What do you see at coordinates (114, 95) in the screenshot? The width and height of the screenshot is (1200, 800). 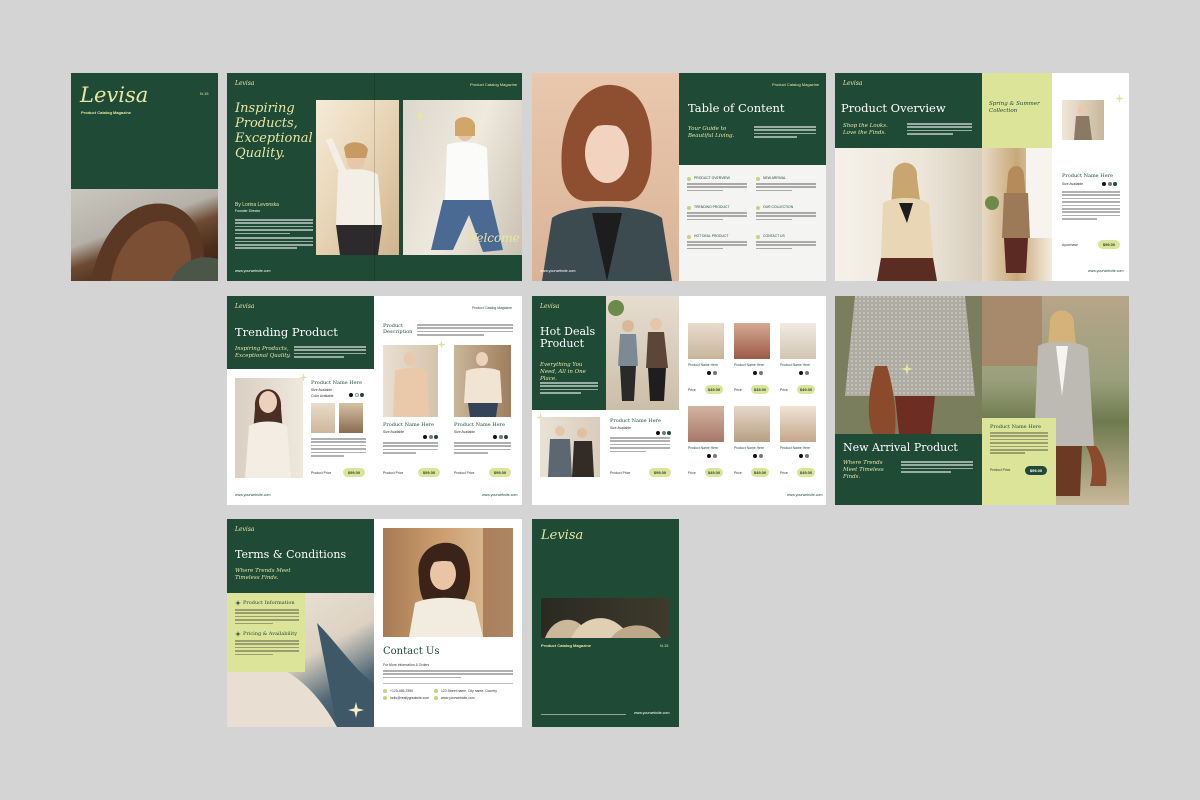 I see `cover-title: Levisa` at bounding box center [114, 95].